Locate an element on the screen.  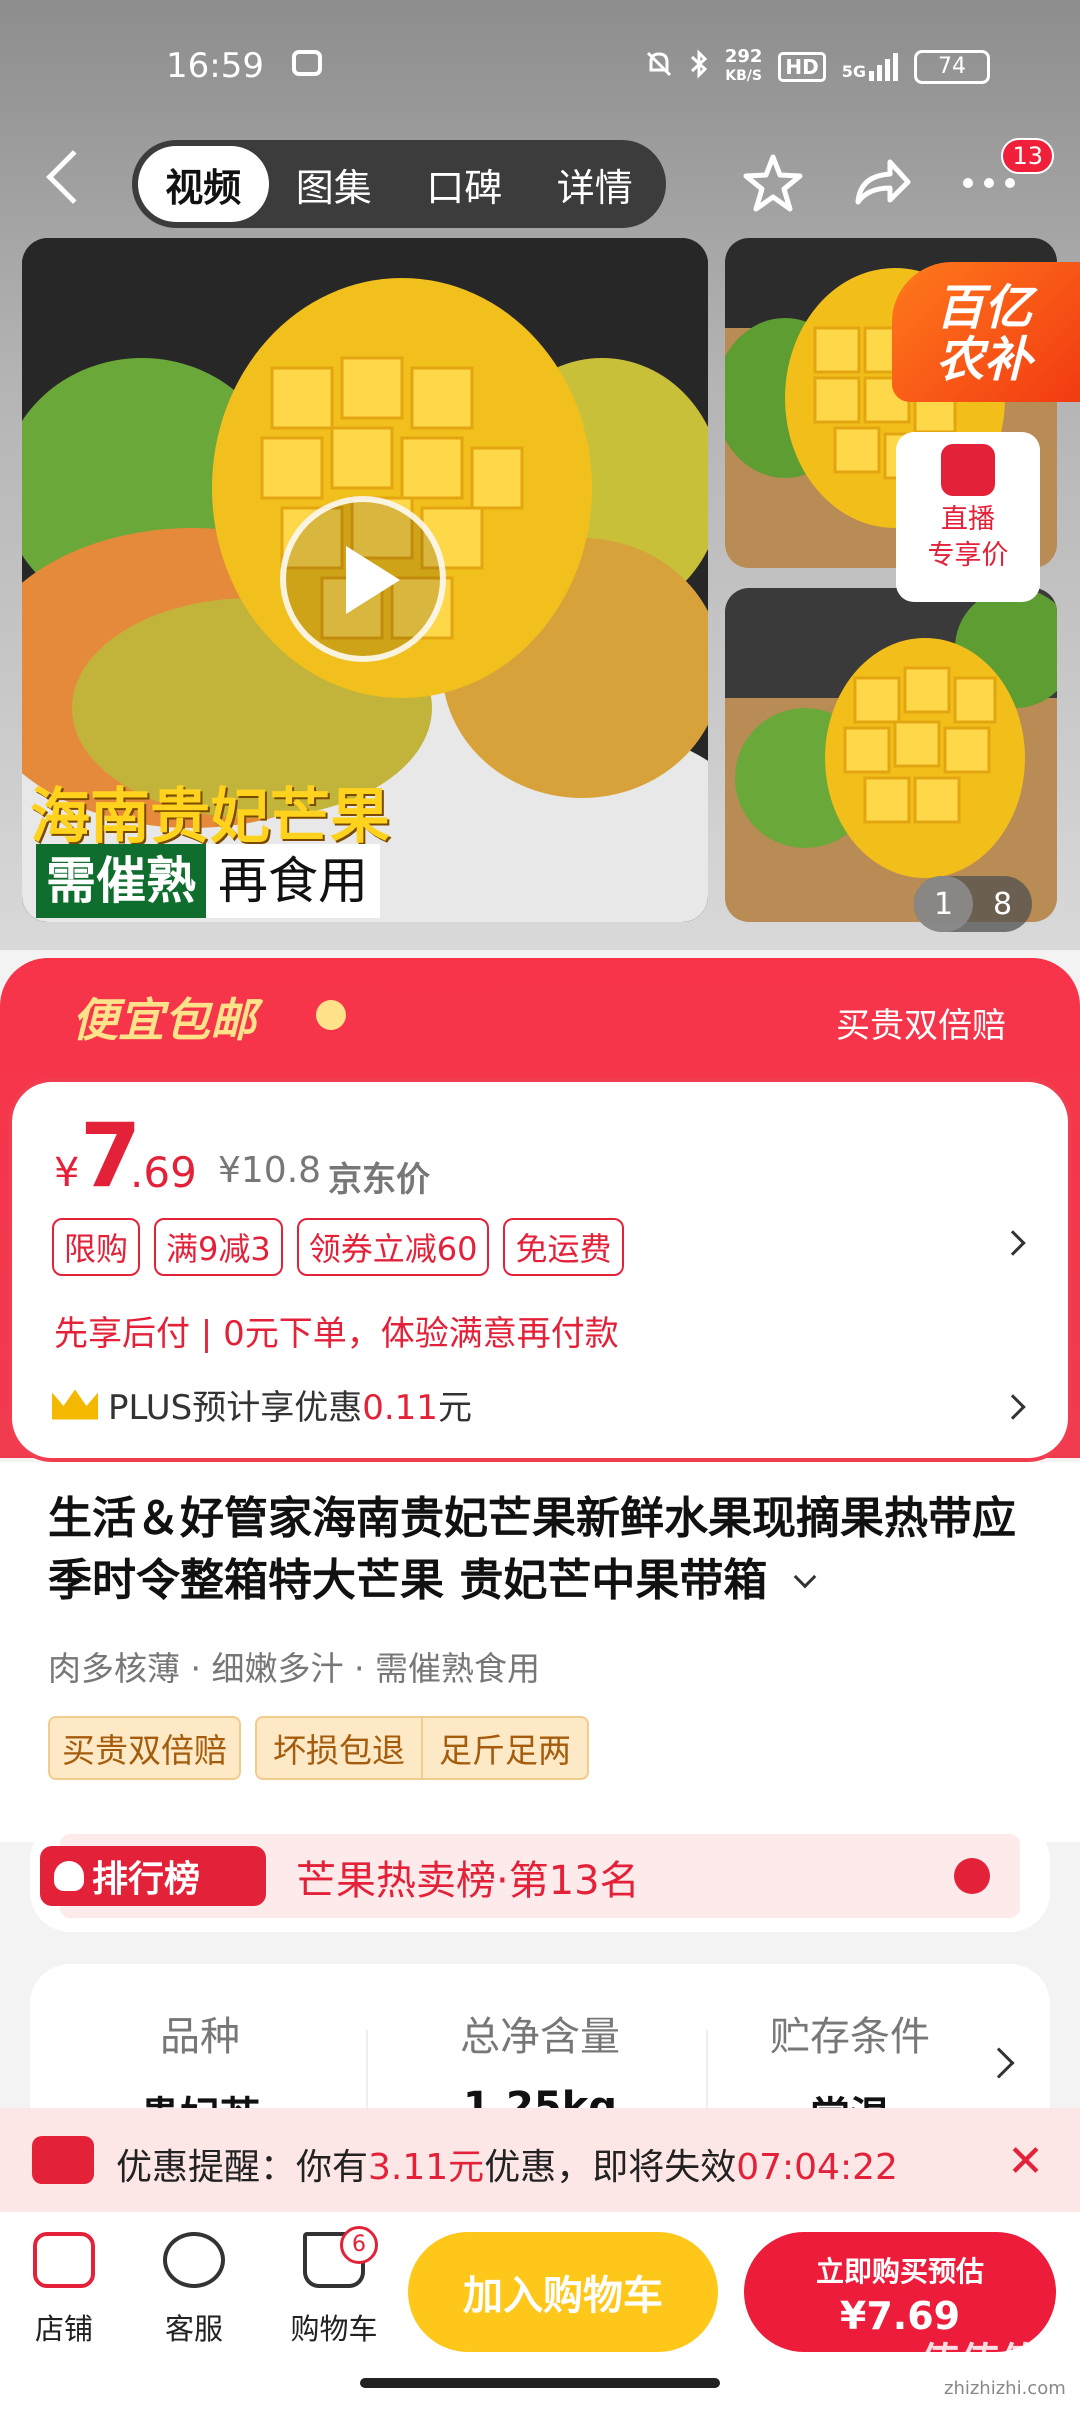
service-icon is located at coordinates (194, 2260).